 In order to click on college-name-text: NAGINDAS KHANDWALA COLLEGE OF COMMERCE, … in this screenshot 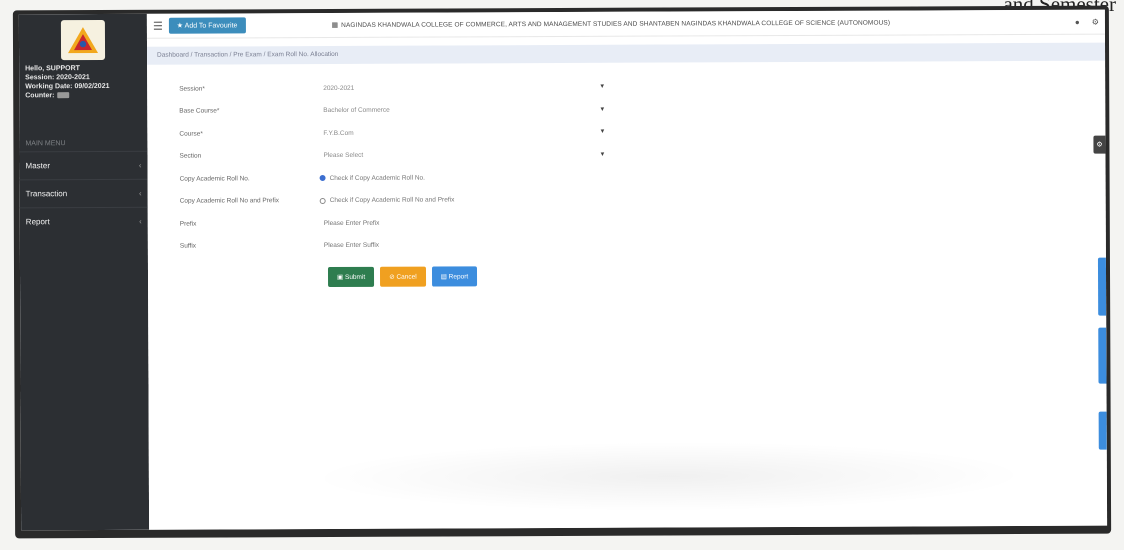, I will do `click(616, 24)`.